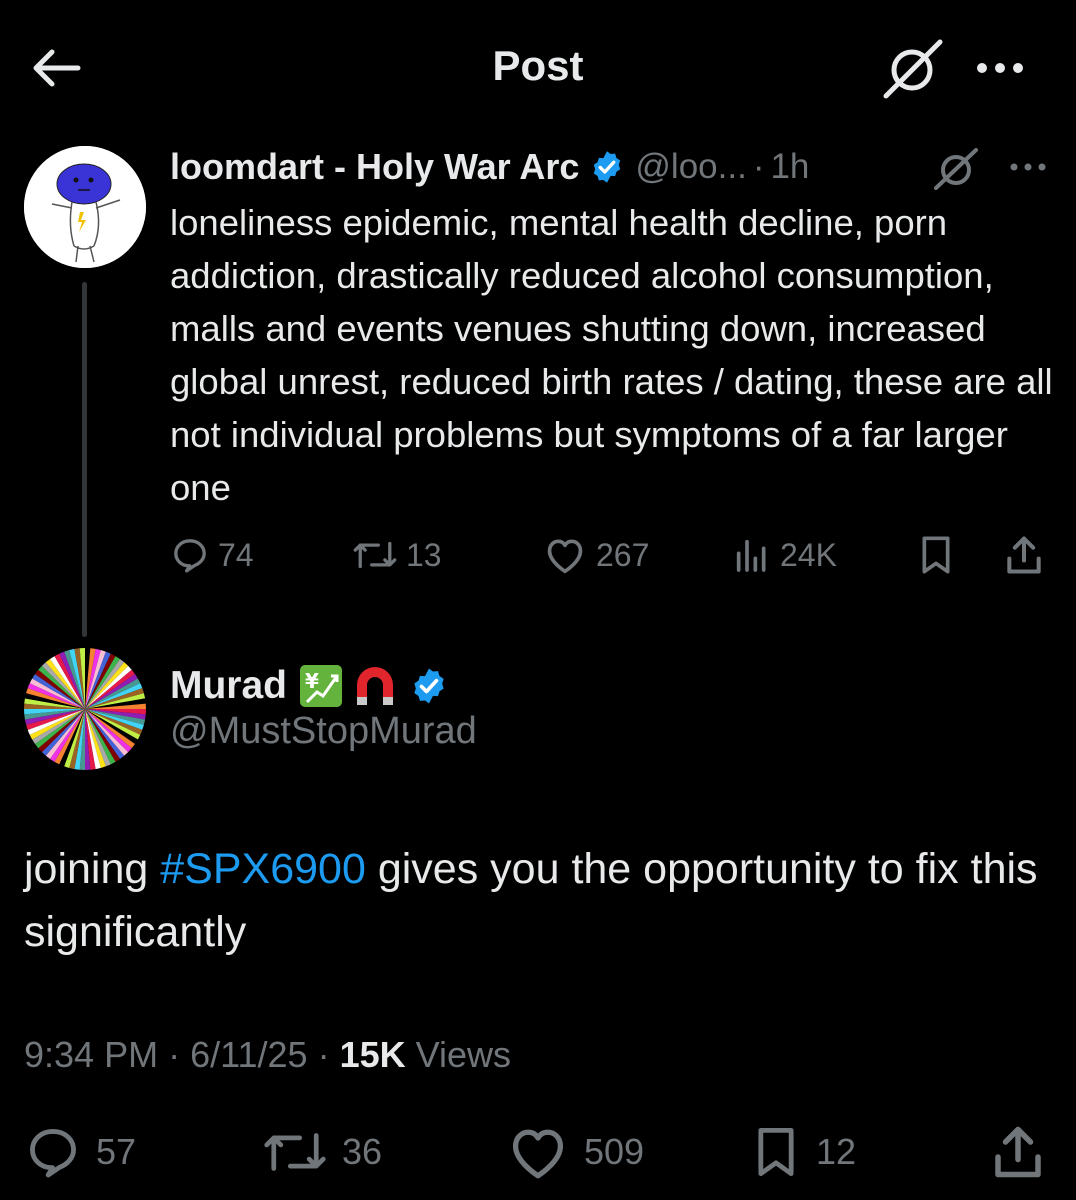 This screenshot has width=1076, height=1200. I want to click on bookmark-button, so click(936, 555).